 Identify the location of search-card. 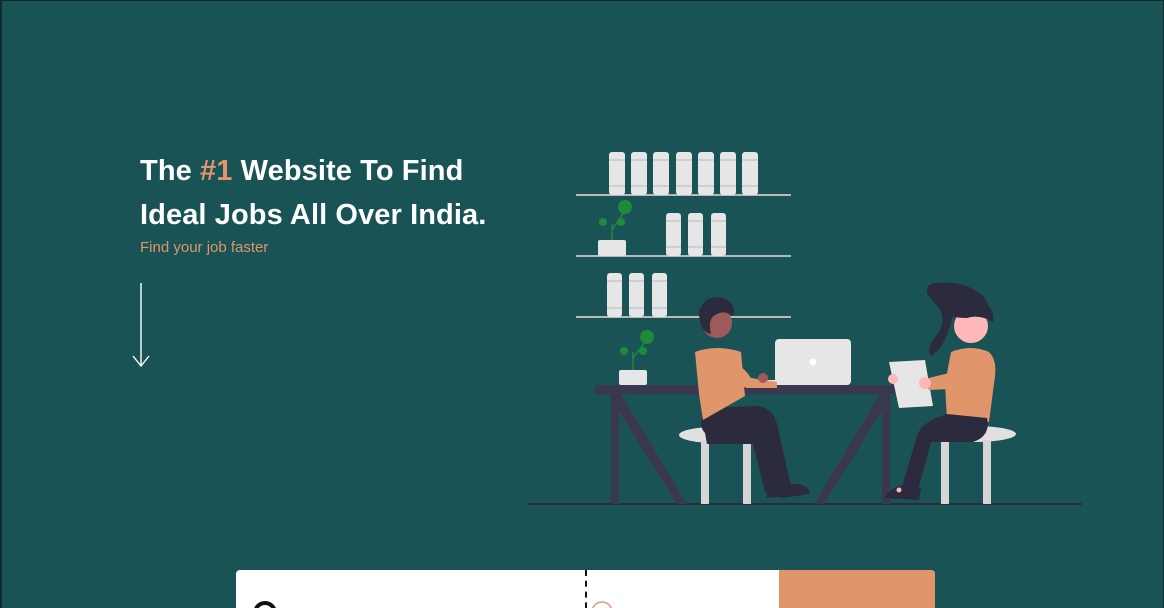
(585, 589).